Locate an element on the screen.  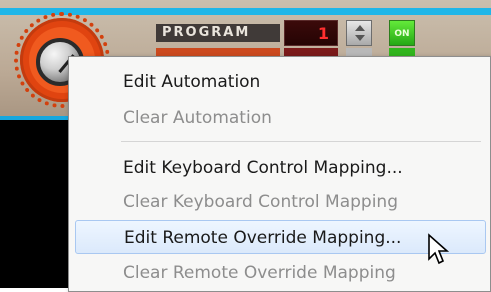
panel-lower-edge is located at coordinates (34, 202).